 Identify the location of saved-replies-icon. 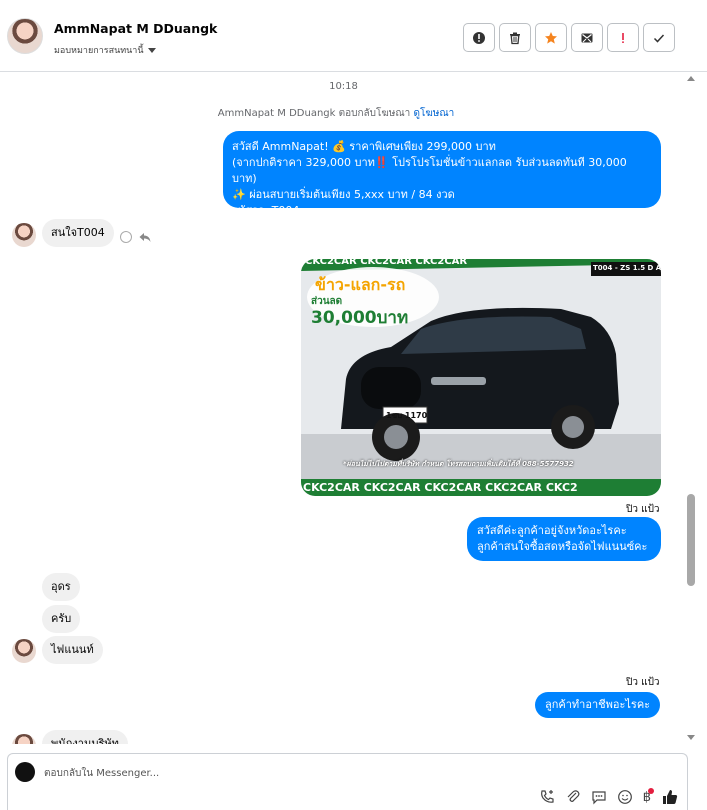
(599, 797).